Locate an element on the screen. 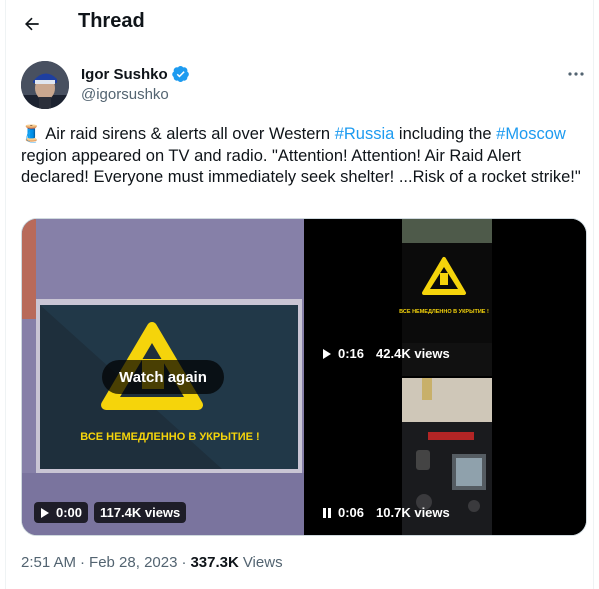 This screenshot has height=589, width=599. avatar is located at coordinates (45, 85).